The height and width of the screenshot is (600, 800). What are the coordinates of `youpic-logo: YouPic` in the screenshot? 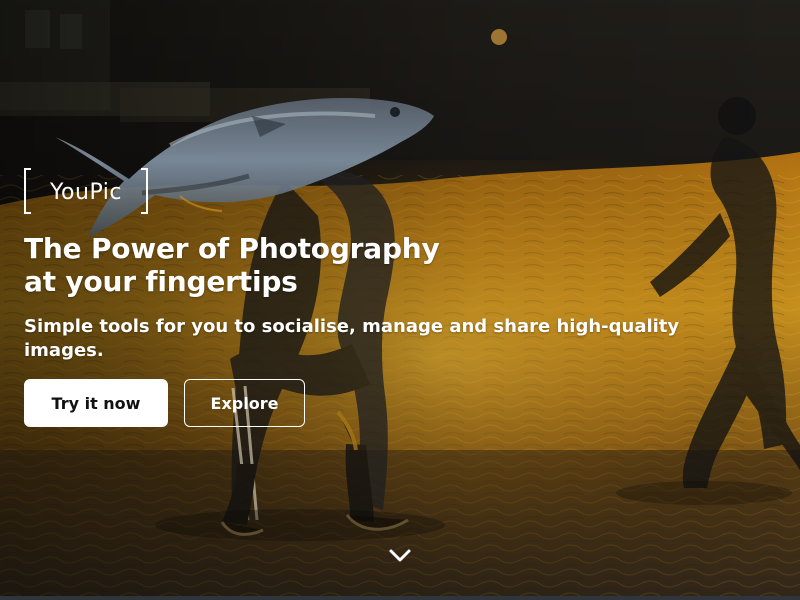 It's located at (86, 191).